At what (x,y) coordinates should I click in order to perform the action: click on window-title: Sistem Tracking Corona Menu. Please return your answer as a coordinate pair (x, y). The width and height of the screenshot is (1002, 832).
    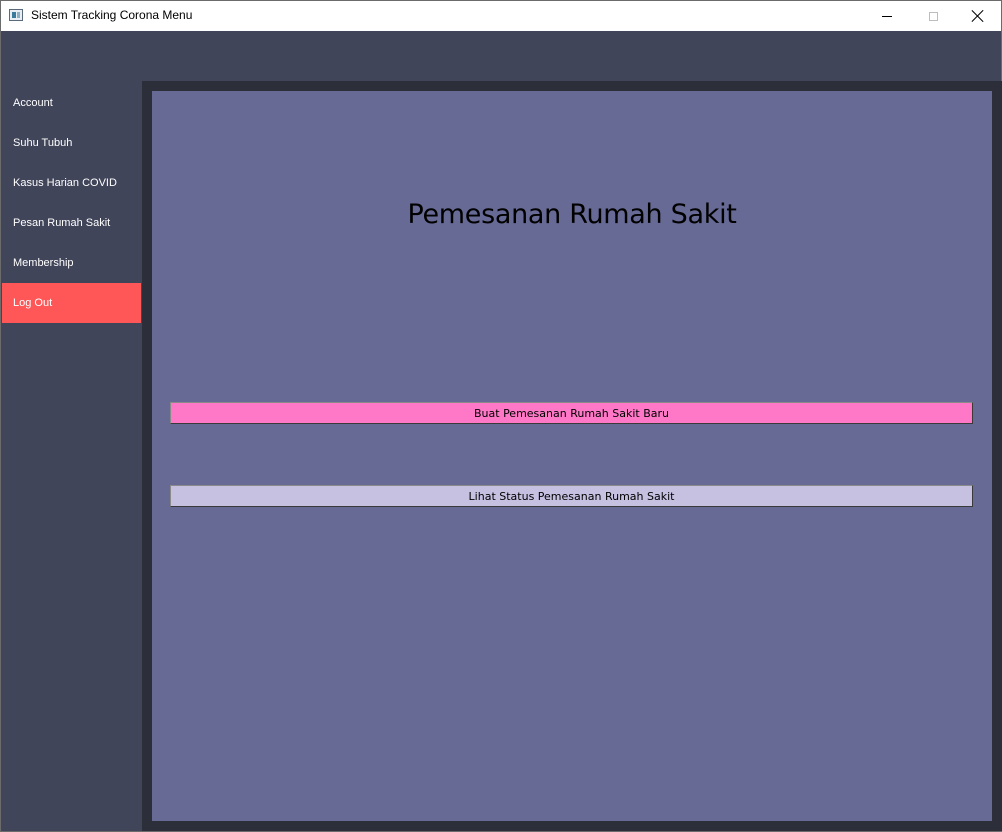
    Looking at the image, I should click on (112, 15).